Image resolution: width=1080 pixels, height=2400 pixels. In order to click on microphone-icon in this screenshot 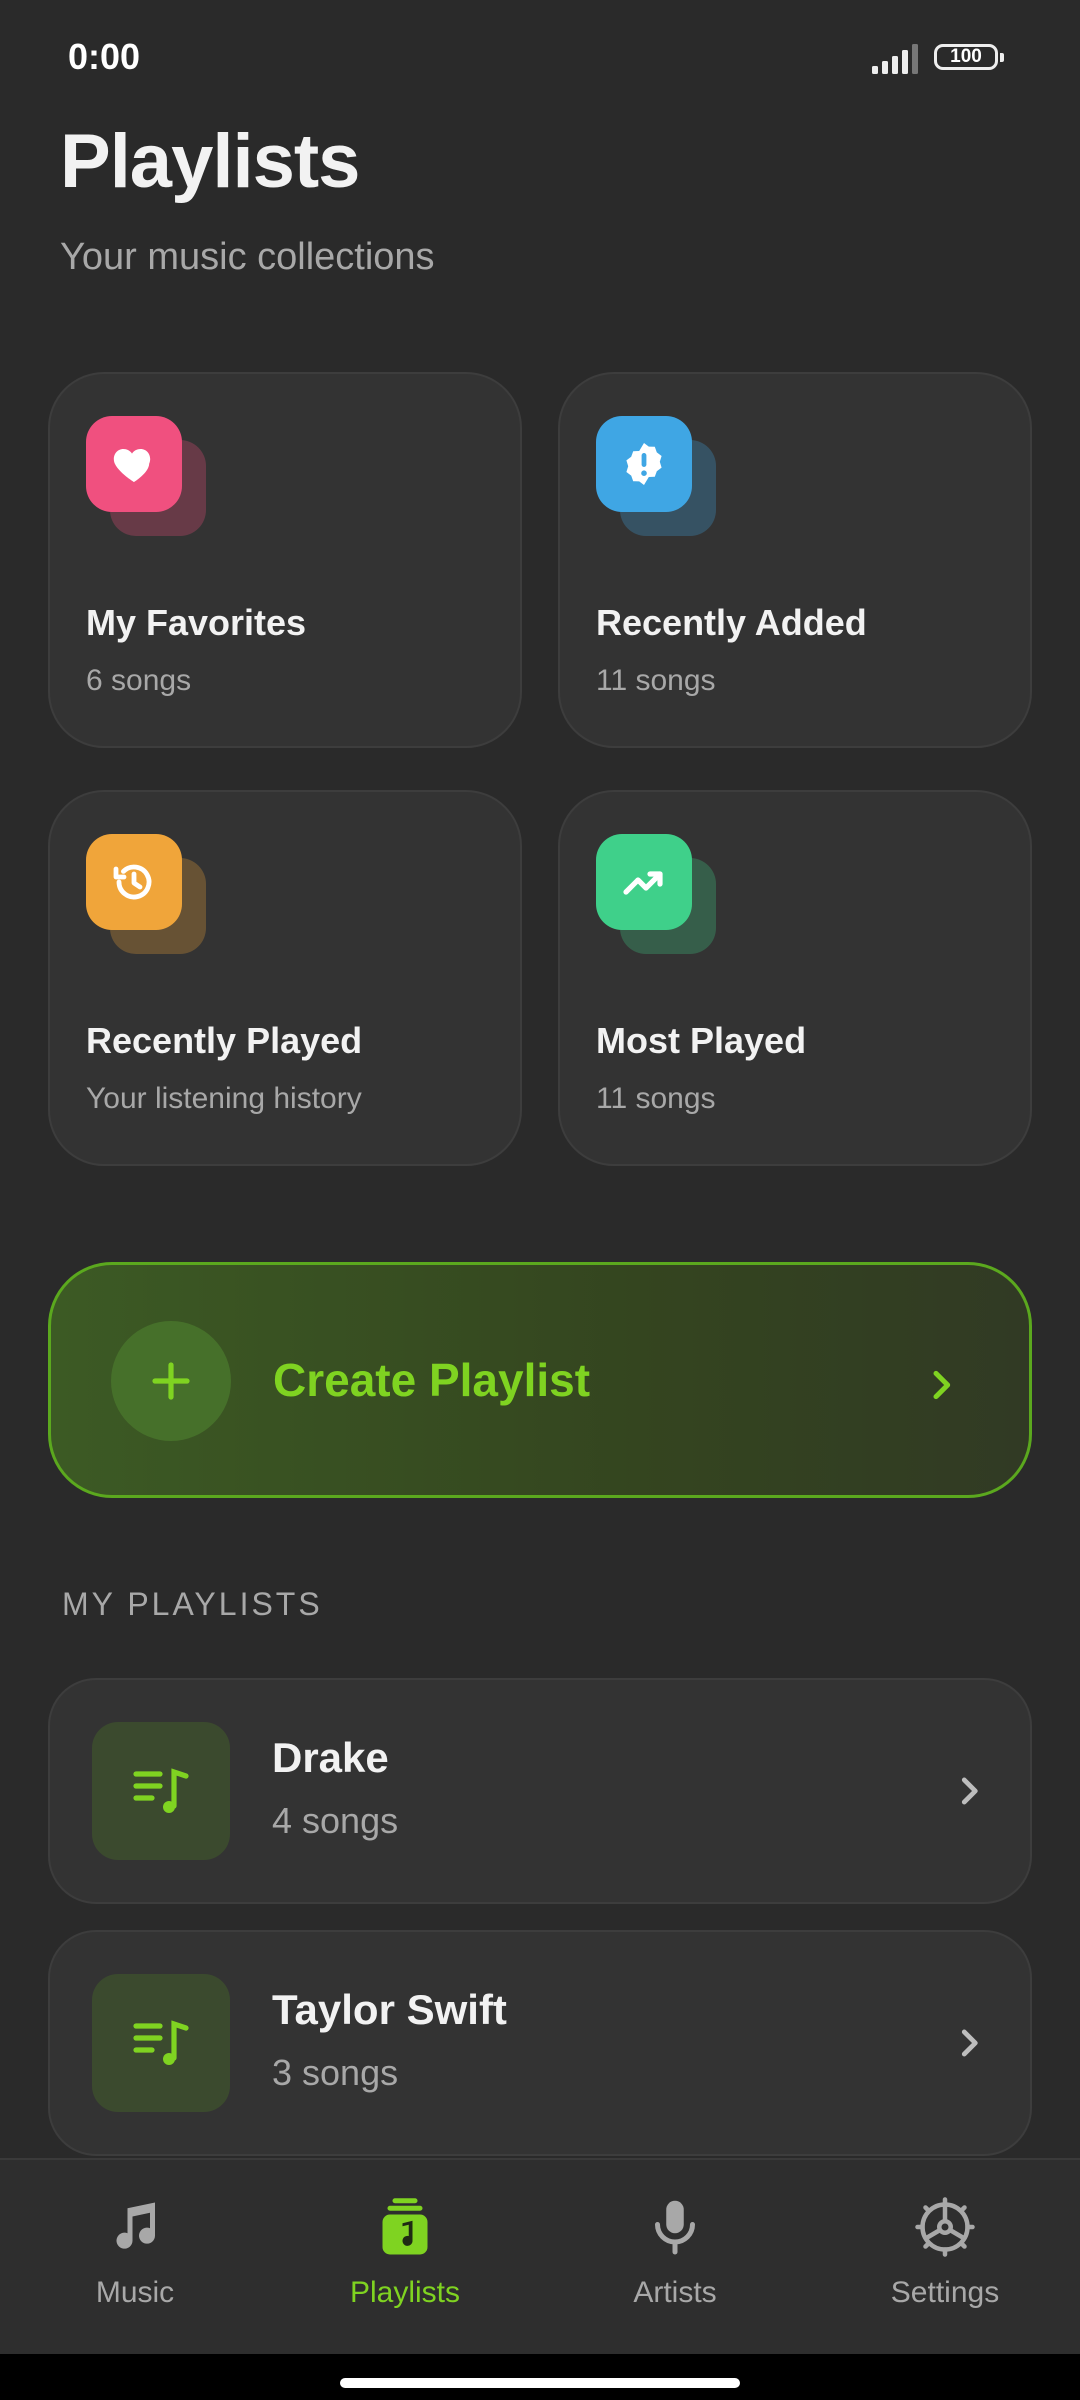, I will do `click(675, 2227)`.